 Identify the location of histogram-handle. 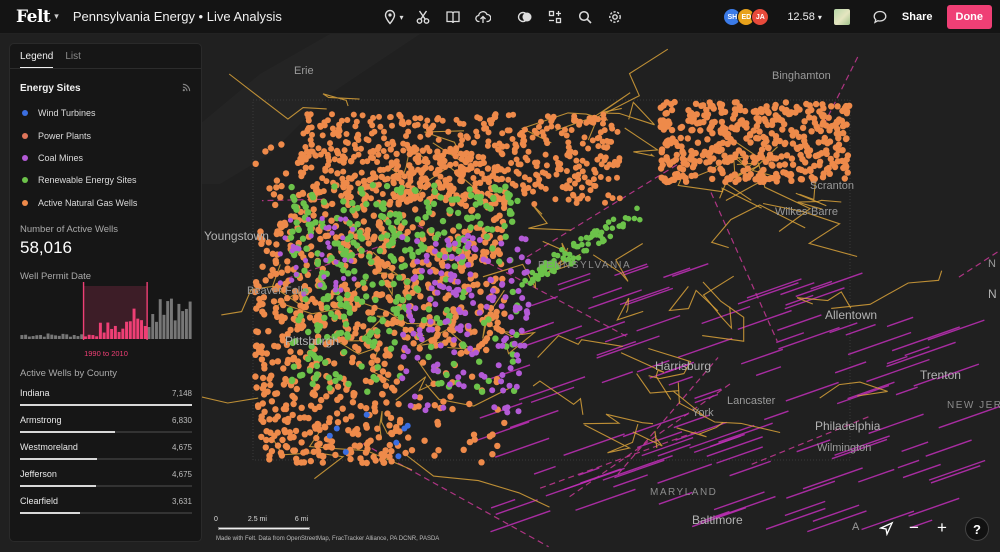
(147, 310).